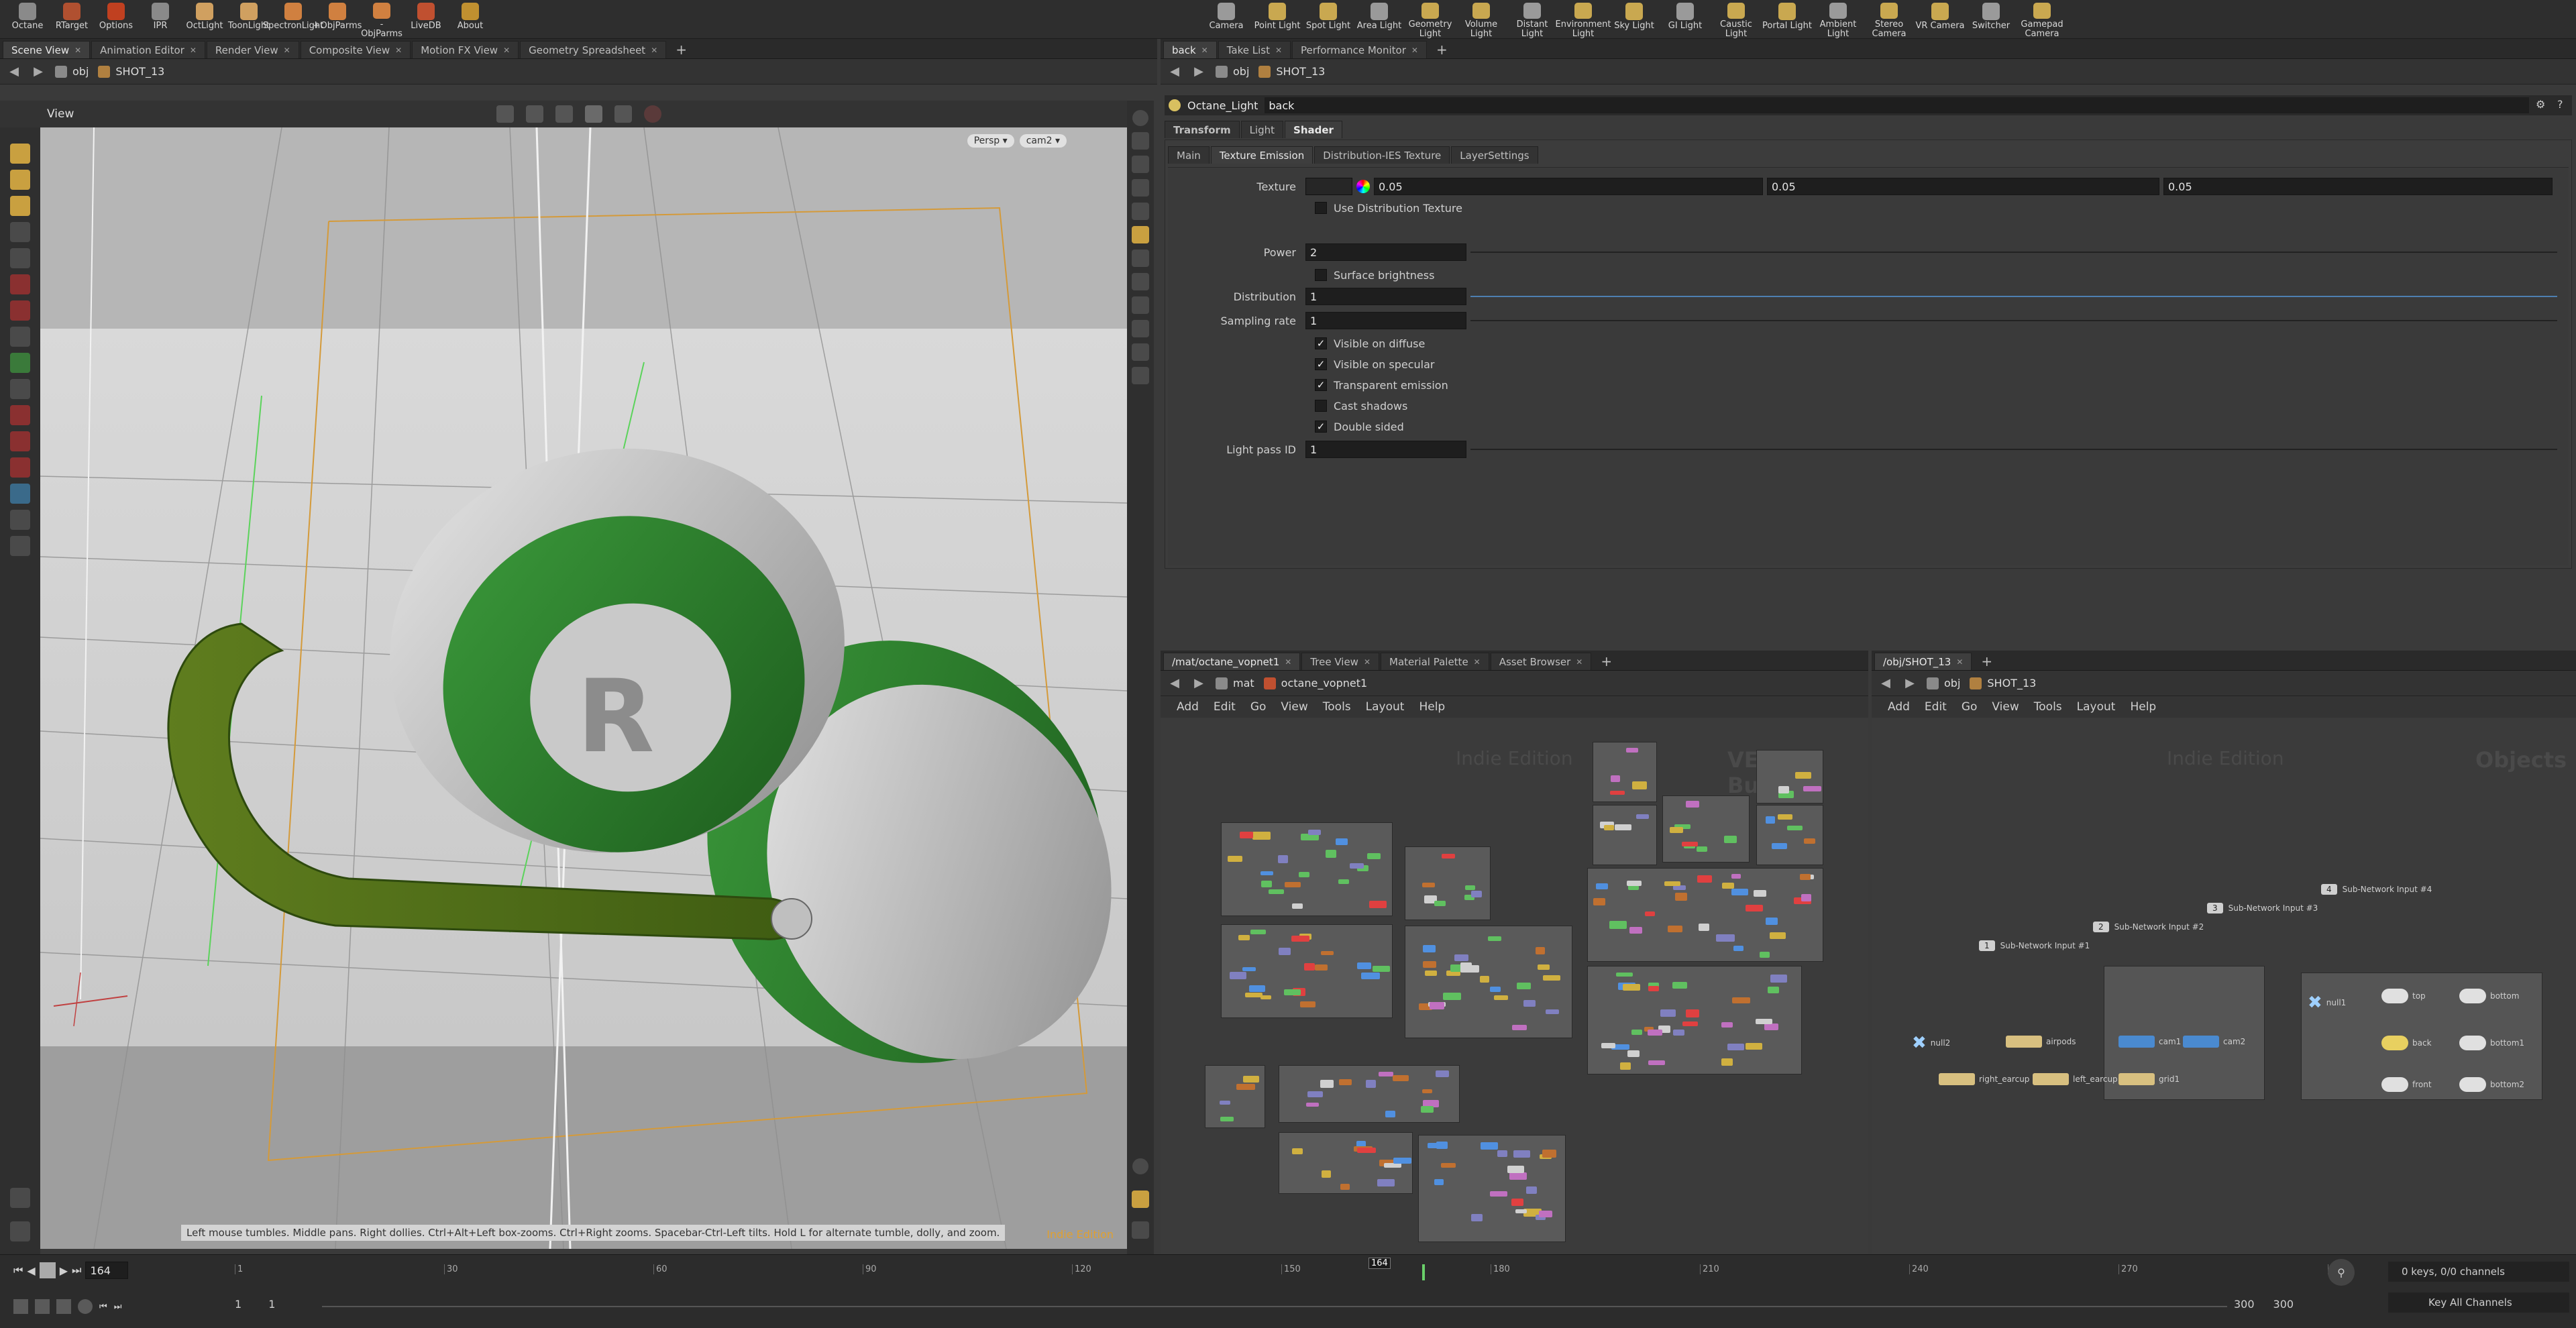 Image resolution: width=2576 pixels, height=1328 pixels. I want to click on shelf-tool: OctLight, so click(204, 19).